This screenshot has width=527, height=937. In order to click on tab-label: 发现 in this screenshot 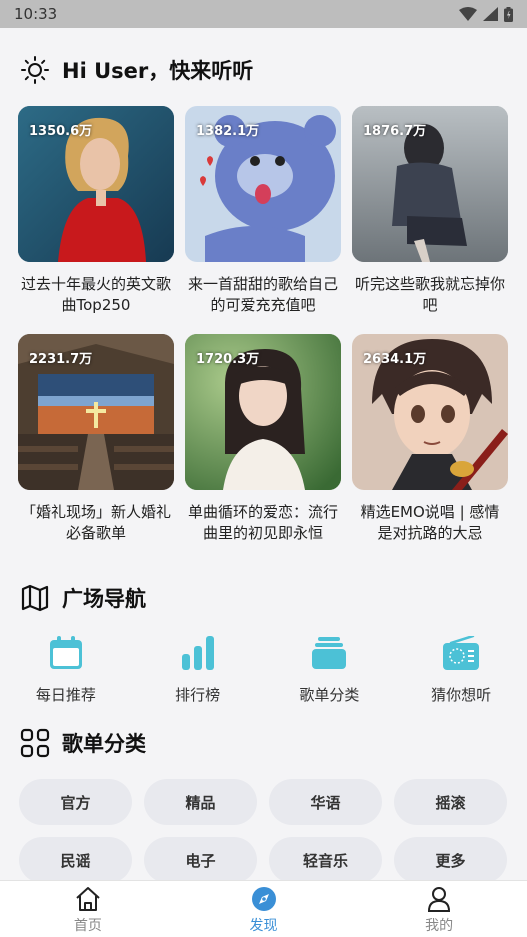, I will do `click(263, 926)`.